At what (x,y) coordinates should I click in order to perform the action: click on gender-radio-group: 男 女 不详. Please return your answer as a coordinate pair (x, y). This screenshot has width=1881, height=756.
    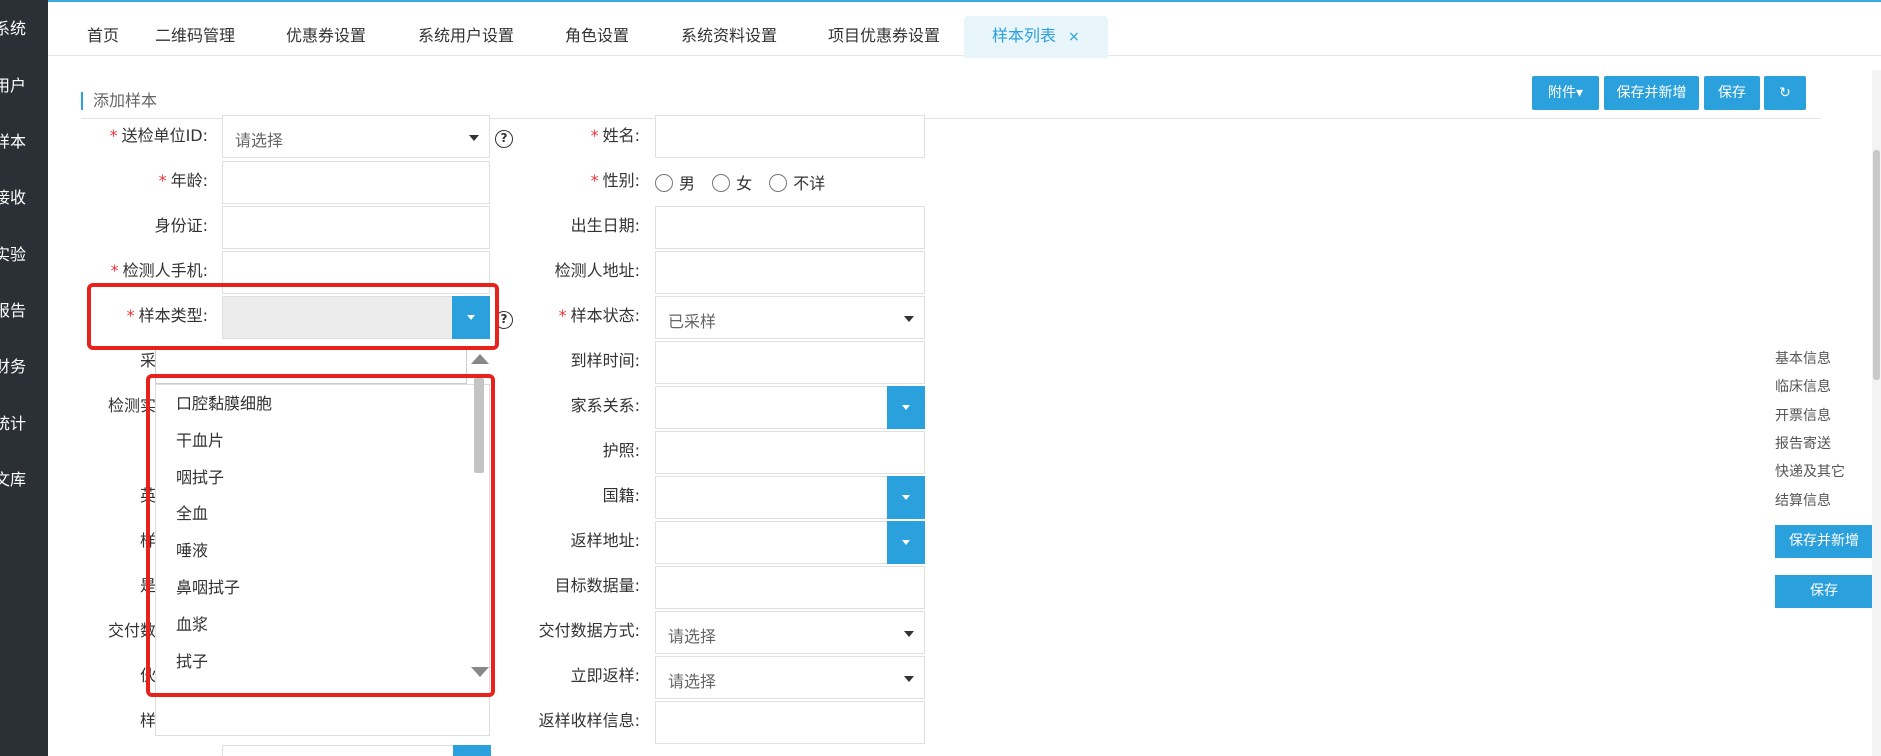
    Looking at the image, I should click on (746, 182).